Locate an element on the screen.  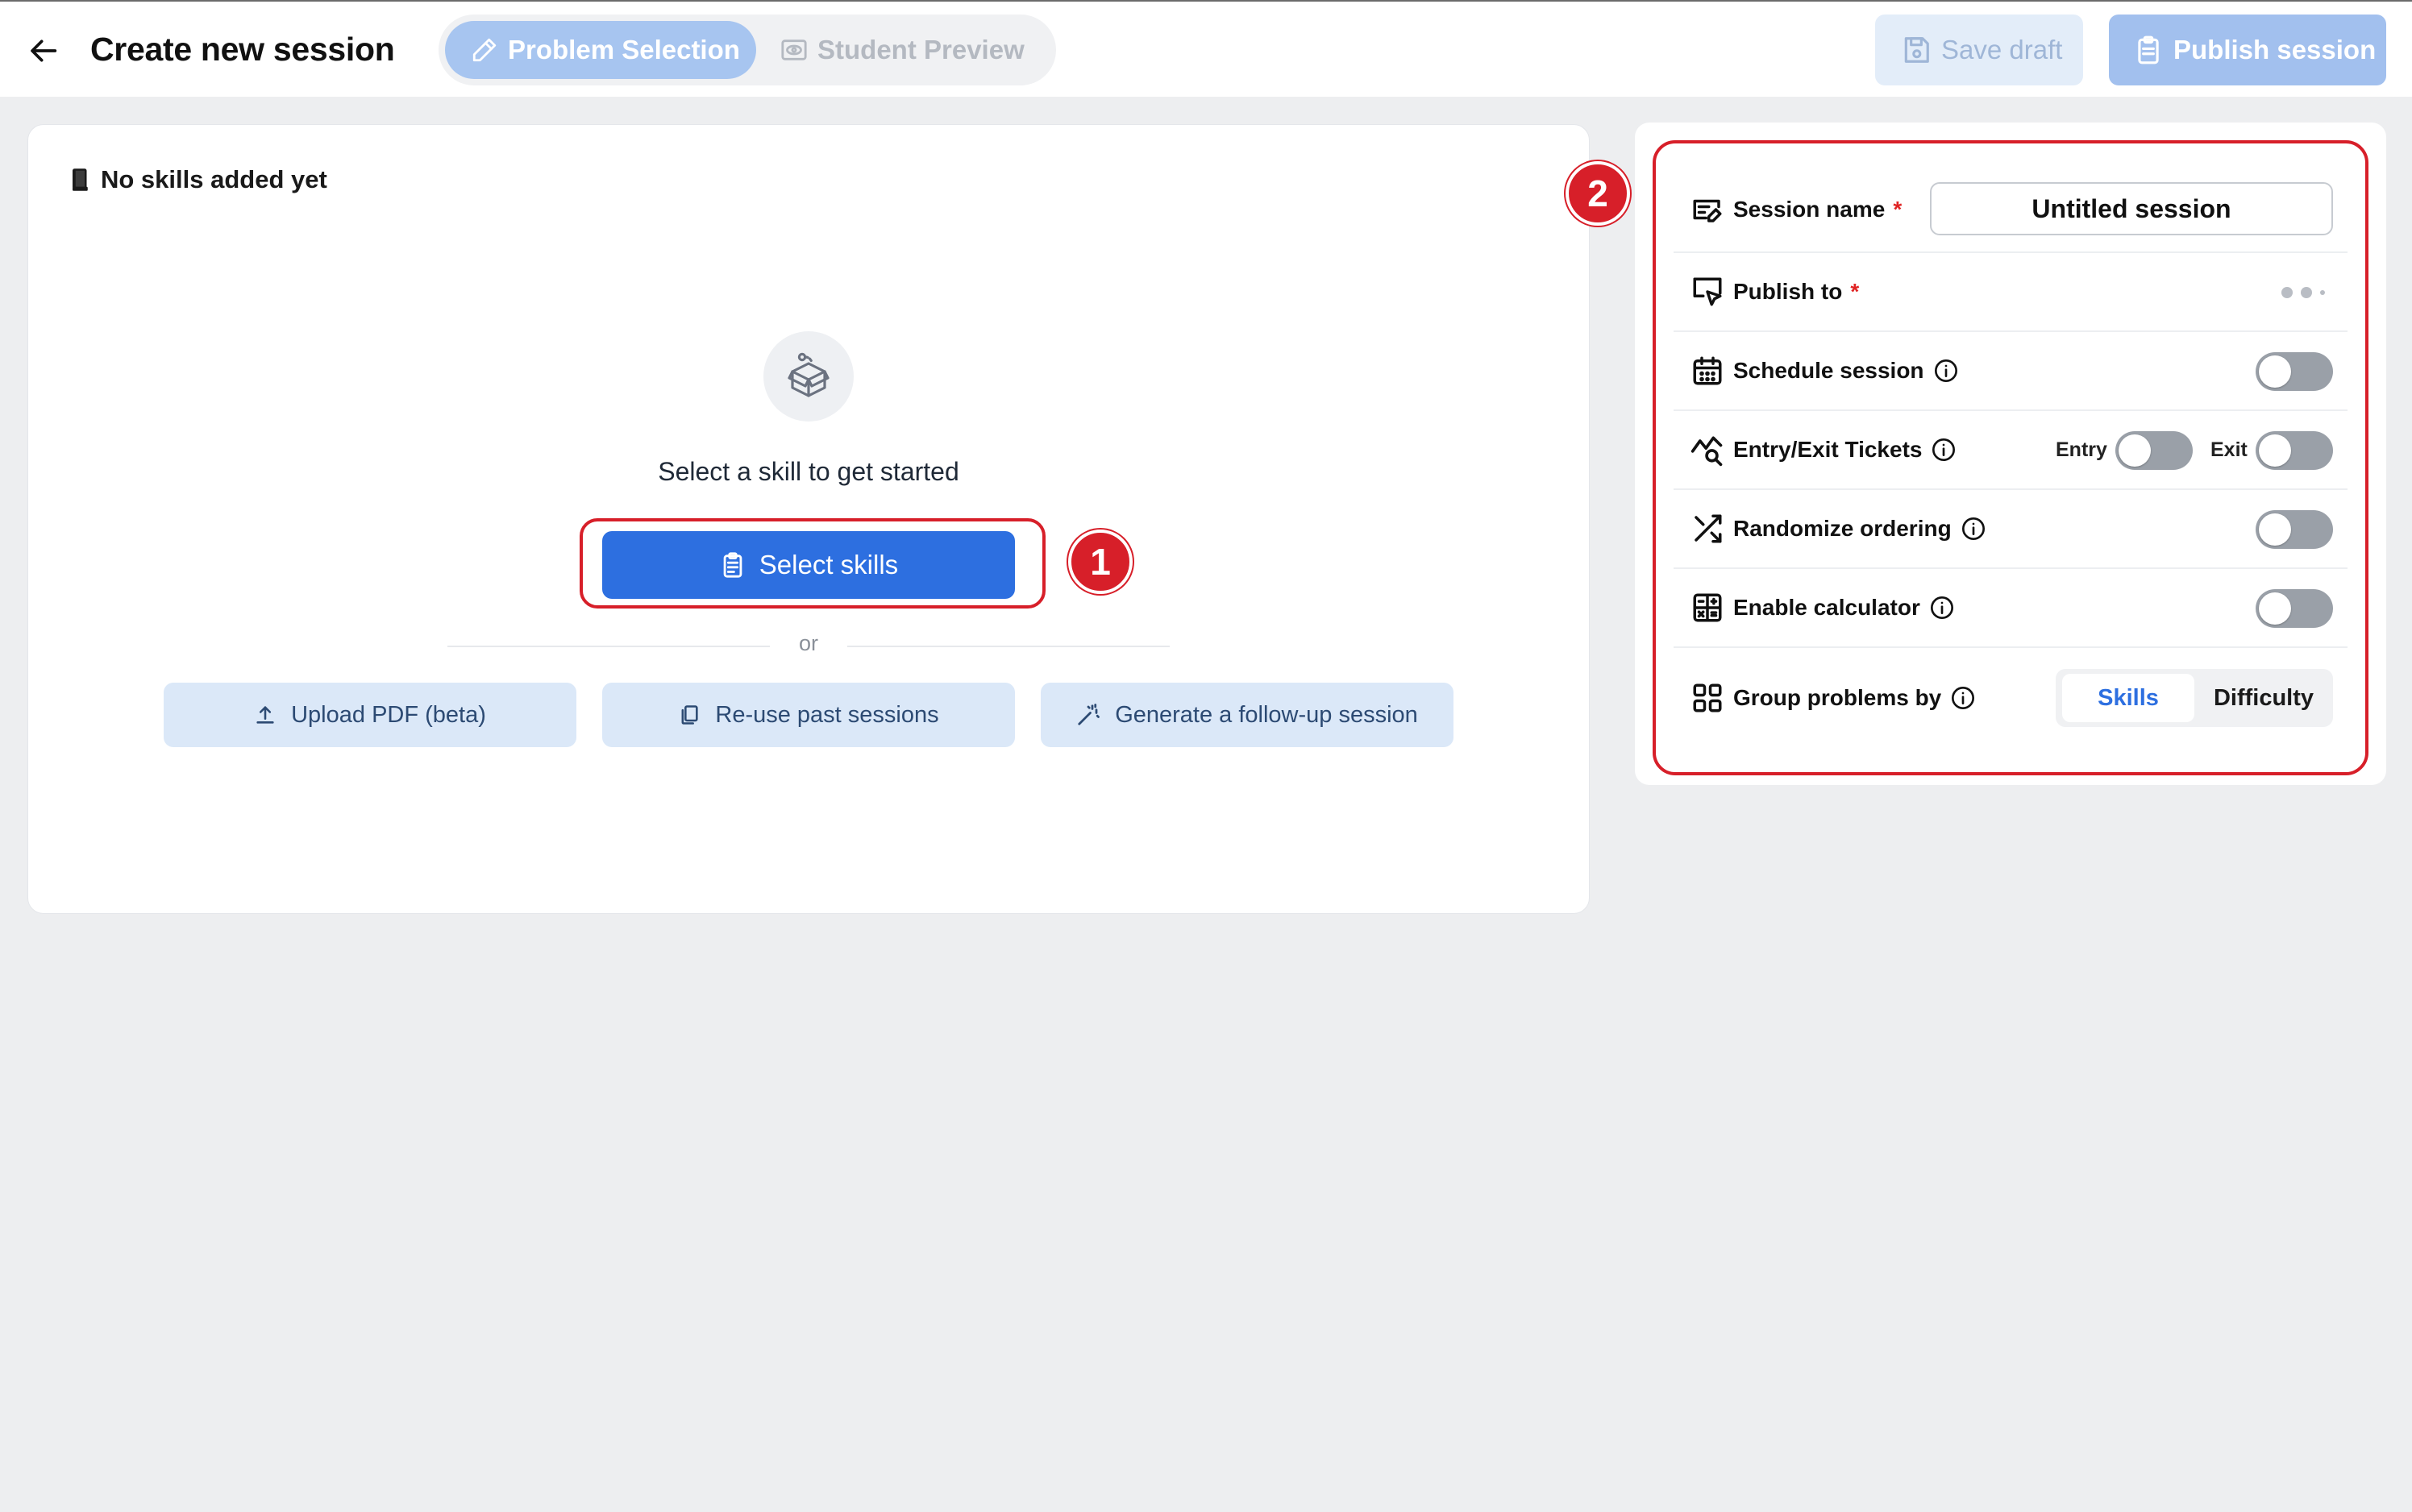
back-button is located at coordinates (44, 51).